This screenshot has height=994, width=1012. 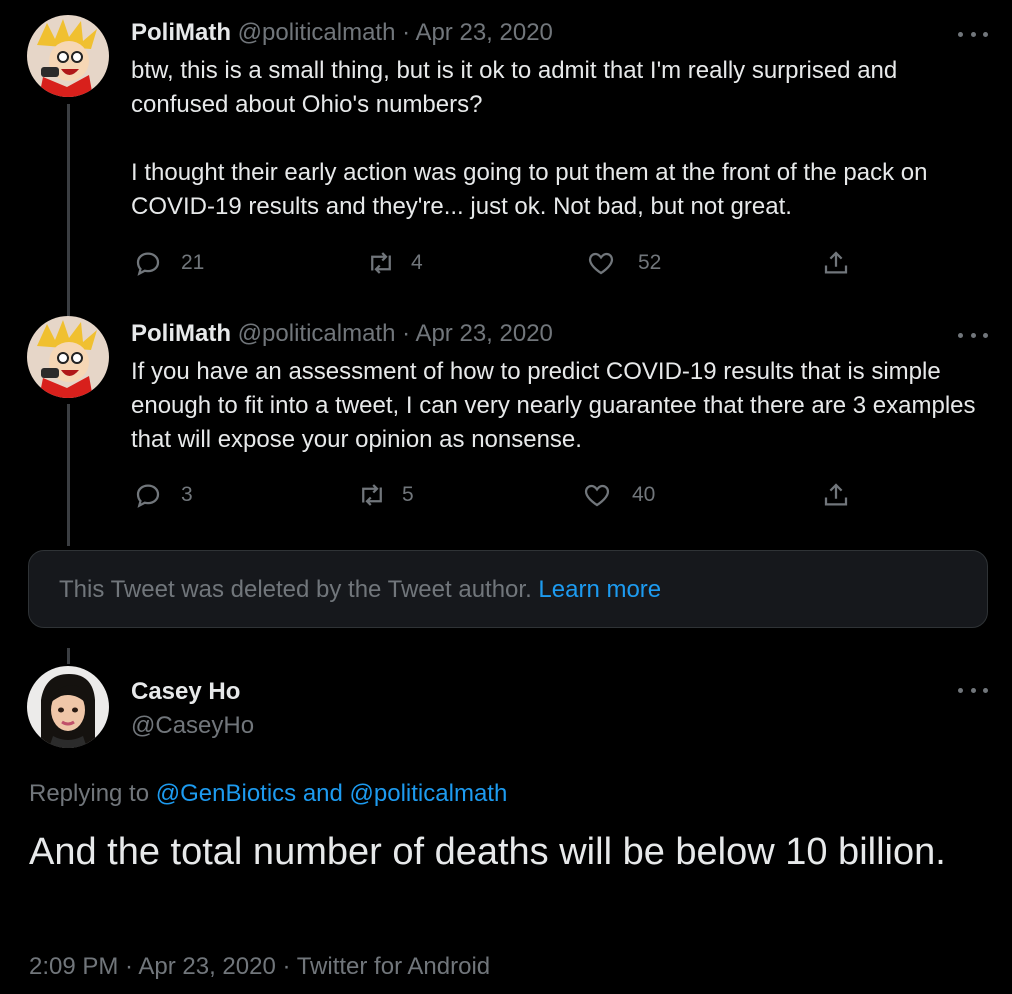 What do you see at coordinates (644, 494) in the screenshot?
I see `like-count: 40` at bounding box center [644, 494].